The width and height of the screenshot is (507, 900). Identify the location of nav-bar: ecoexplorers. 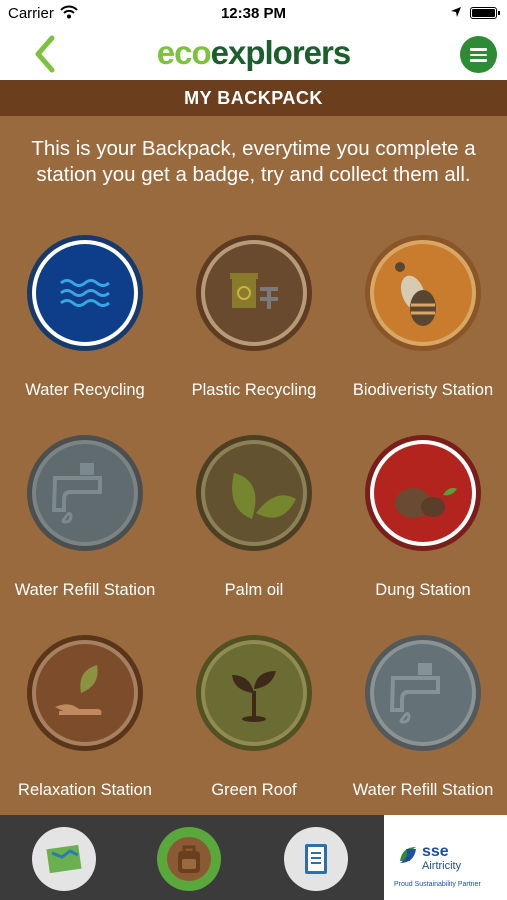
(253, 54).